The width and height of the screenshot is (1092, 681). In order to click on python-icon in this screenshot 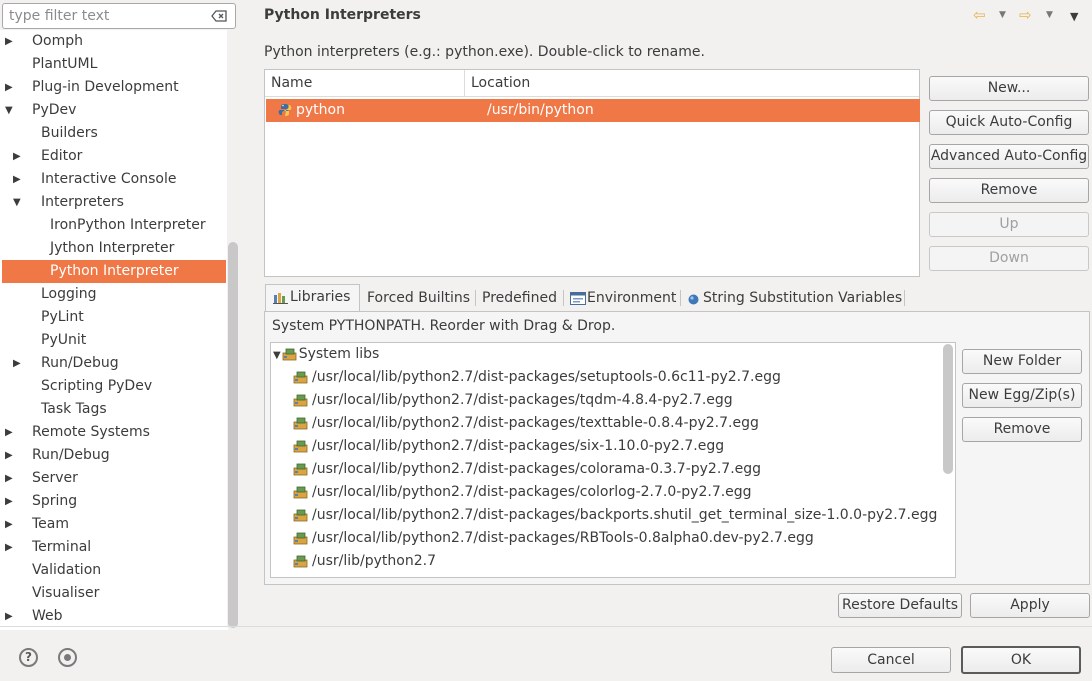, I will do `click(285, 110)`.